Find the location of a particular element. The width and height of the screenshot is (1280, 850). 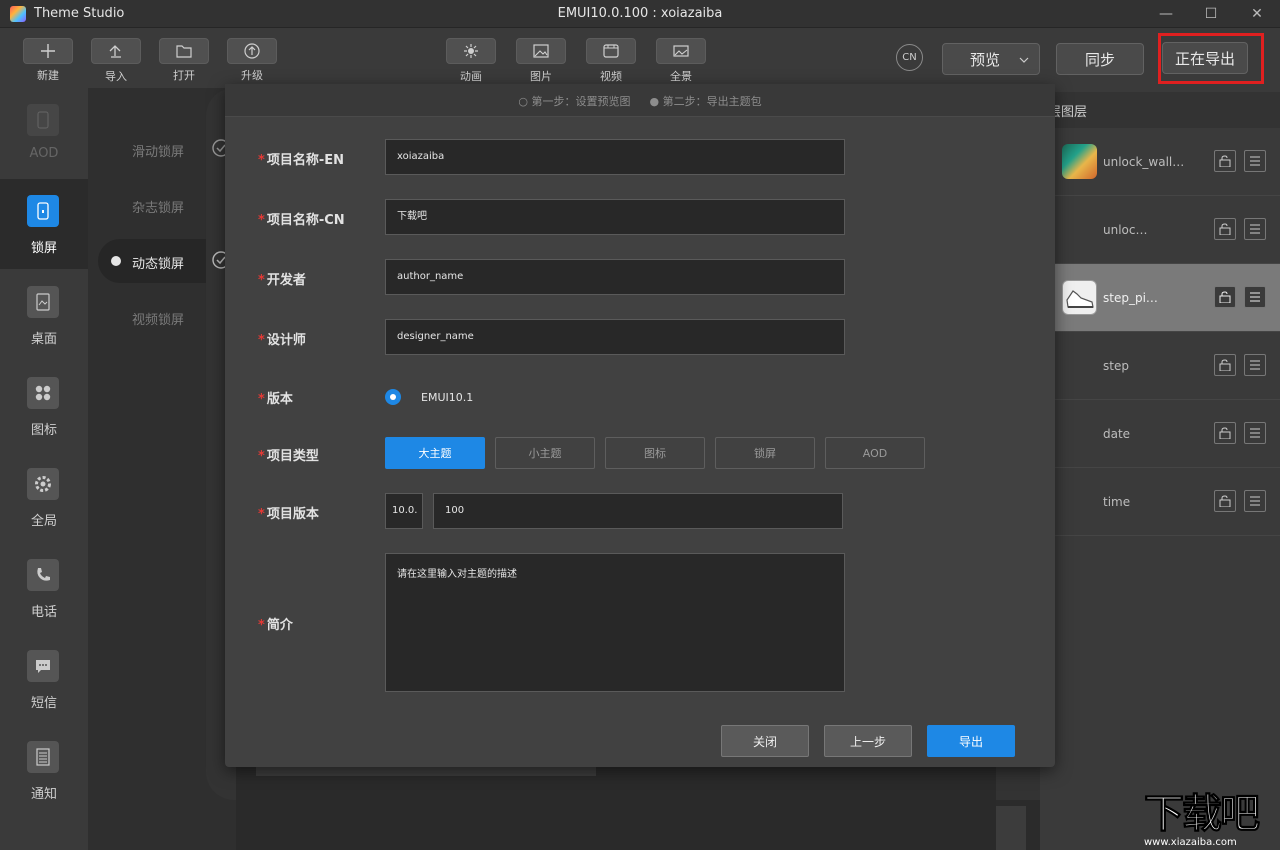

type-option-aod: AOD is located at coordinates (875, 453).